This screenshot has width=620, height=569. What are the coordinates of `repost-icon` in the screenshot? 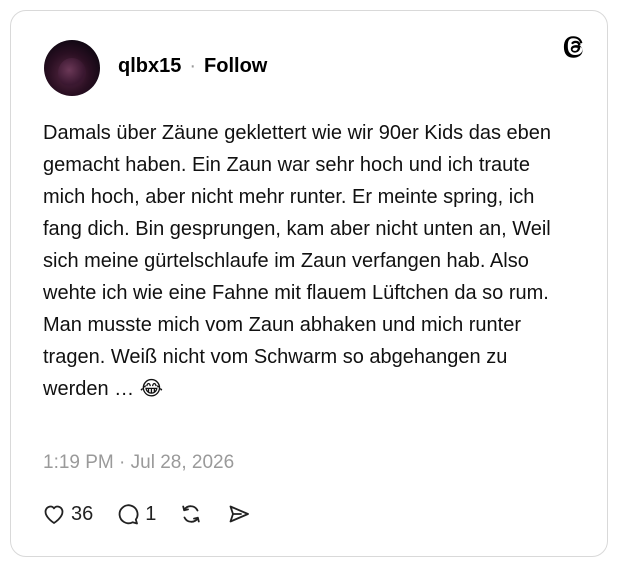 It's located at (191, 514).